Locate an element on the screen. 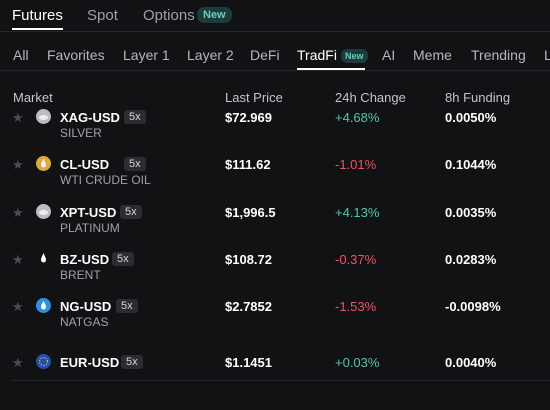 This screenshot has width=550, height=410. last-price: $108.72 is located at coordinates (248, 259).